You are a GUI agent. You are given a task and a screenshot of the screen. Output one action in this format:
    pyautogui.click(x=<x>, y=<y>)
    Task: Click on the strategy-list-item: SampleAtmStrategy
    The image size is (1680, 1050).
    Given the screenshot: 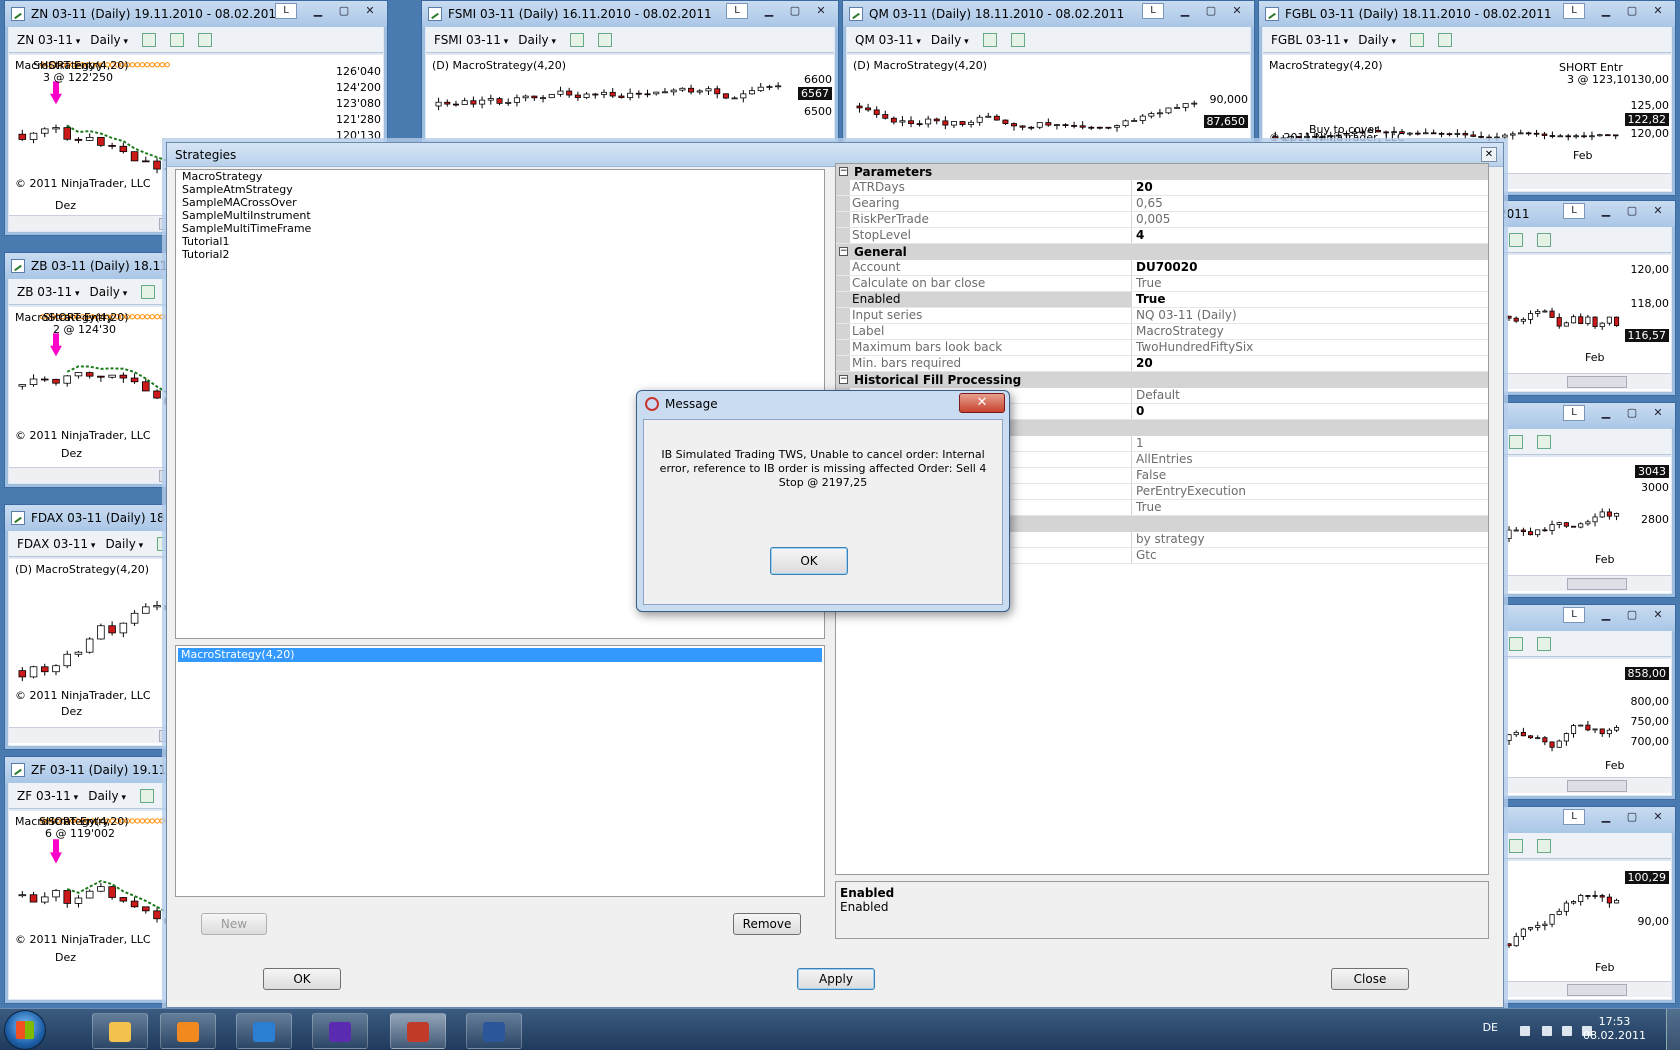 What is the action you would take?
    pyautogui.click(x=501, y=189)
    